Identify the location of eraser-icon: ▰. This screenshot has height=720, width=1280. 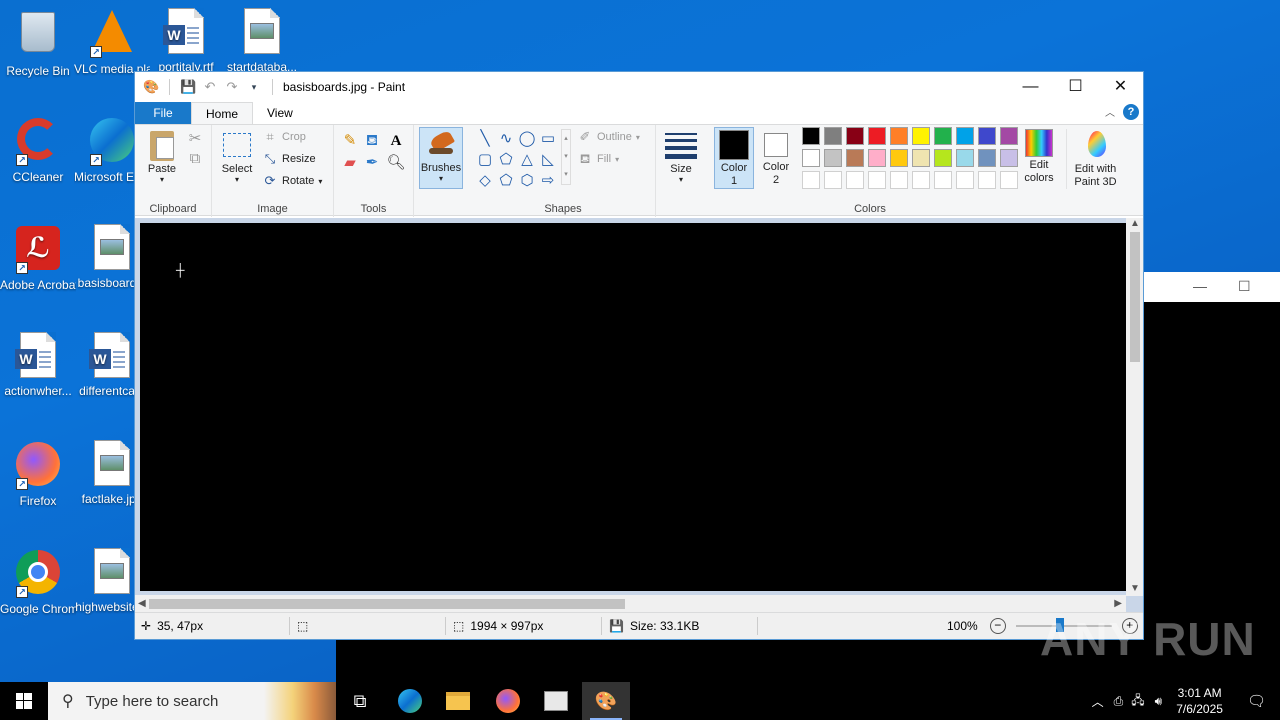
(350, 163).